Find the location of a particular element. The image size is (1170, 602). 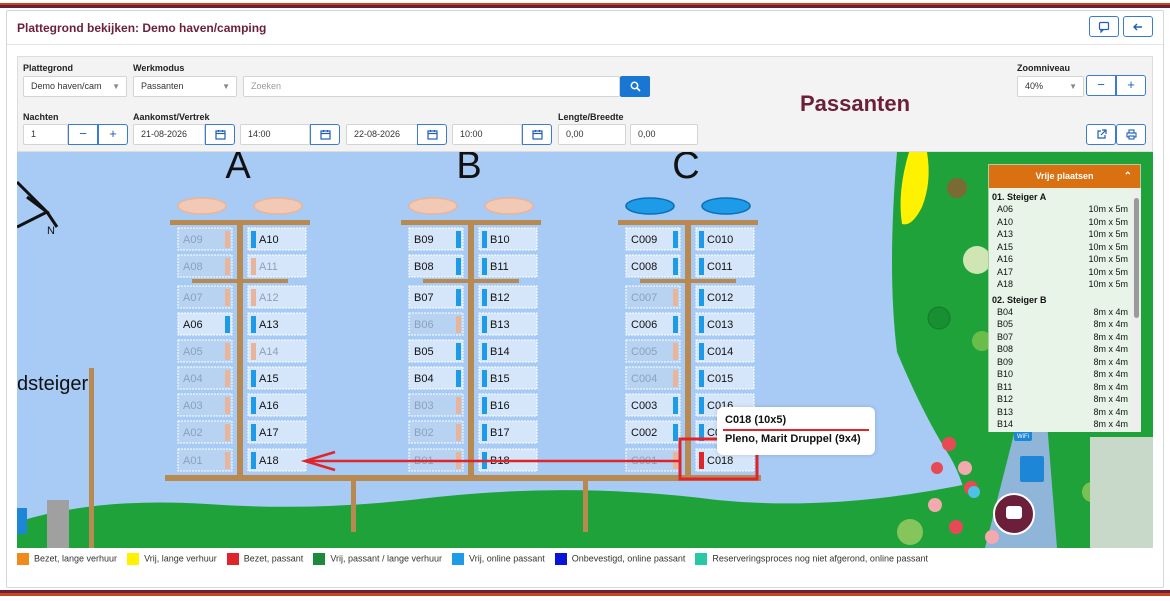

free-berth-row: B13 8m x 4m is located at coordinates (1060, 412).